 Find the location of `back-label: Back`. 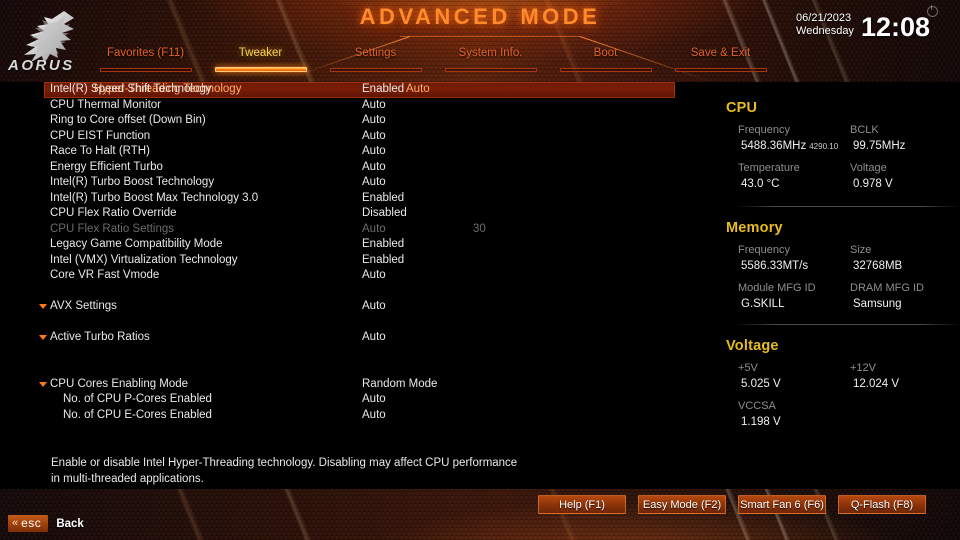

back-label: Back is located at coordinates (70, 523).